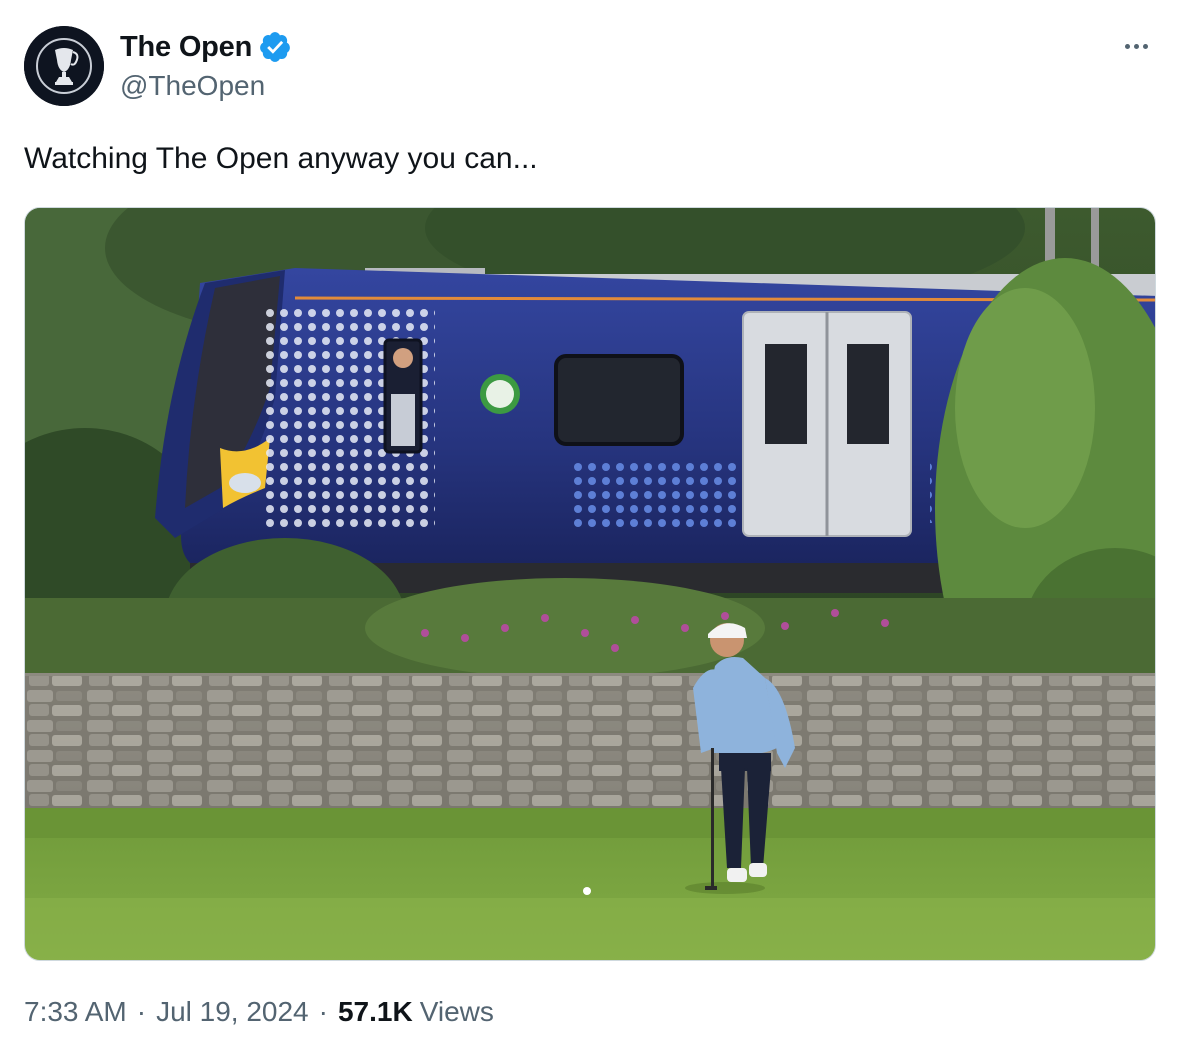 The width and height of the screenshot is (1180, 1060). I want to click on tweet-date: Jul 19, 2024, so click(232, 1012).